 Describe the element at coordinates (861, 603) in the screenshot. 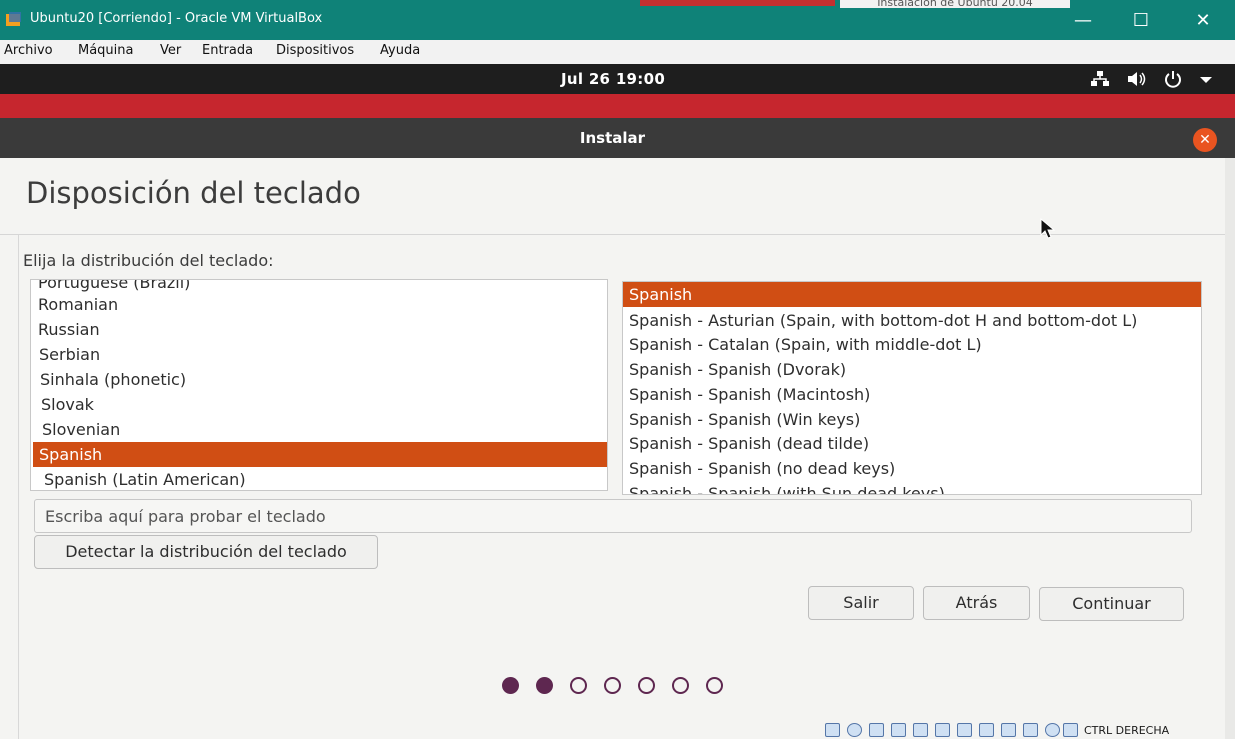

I see `quit-button: Salir` at that location.